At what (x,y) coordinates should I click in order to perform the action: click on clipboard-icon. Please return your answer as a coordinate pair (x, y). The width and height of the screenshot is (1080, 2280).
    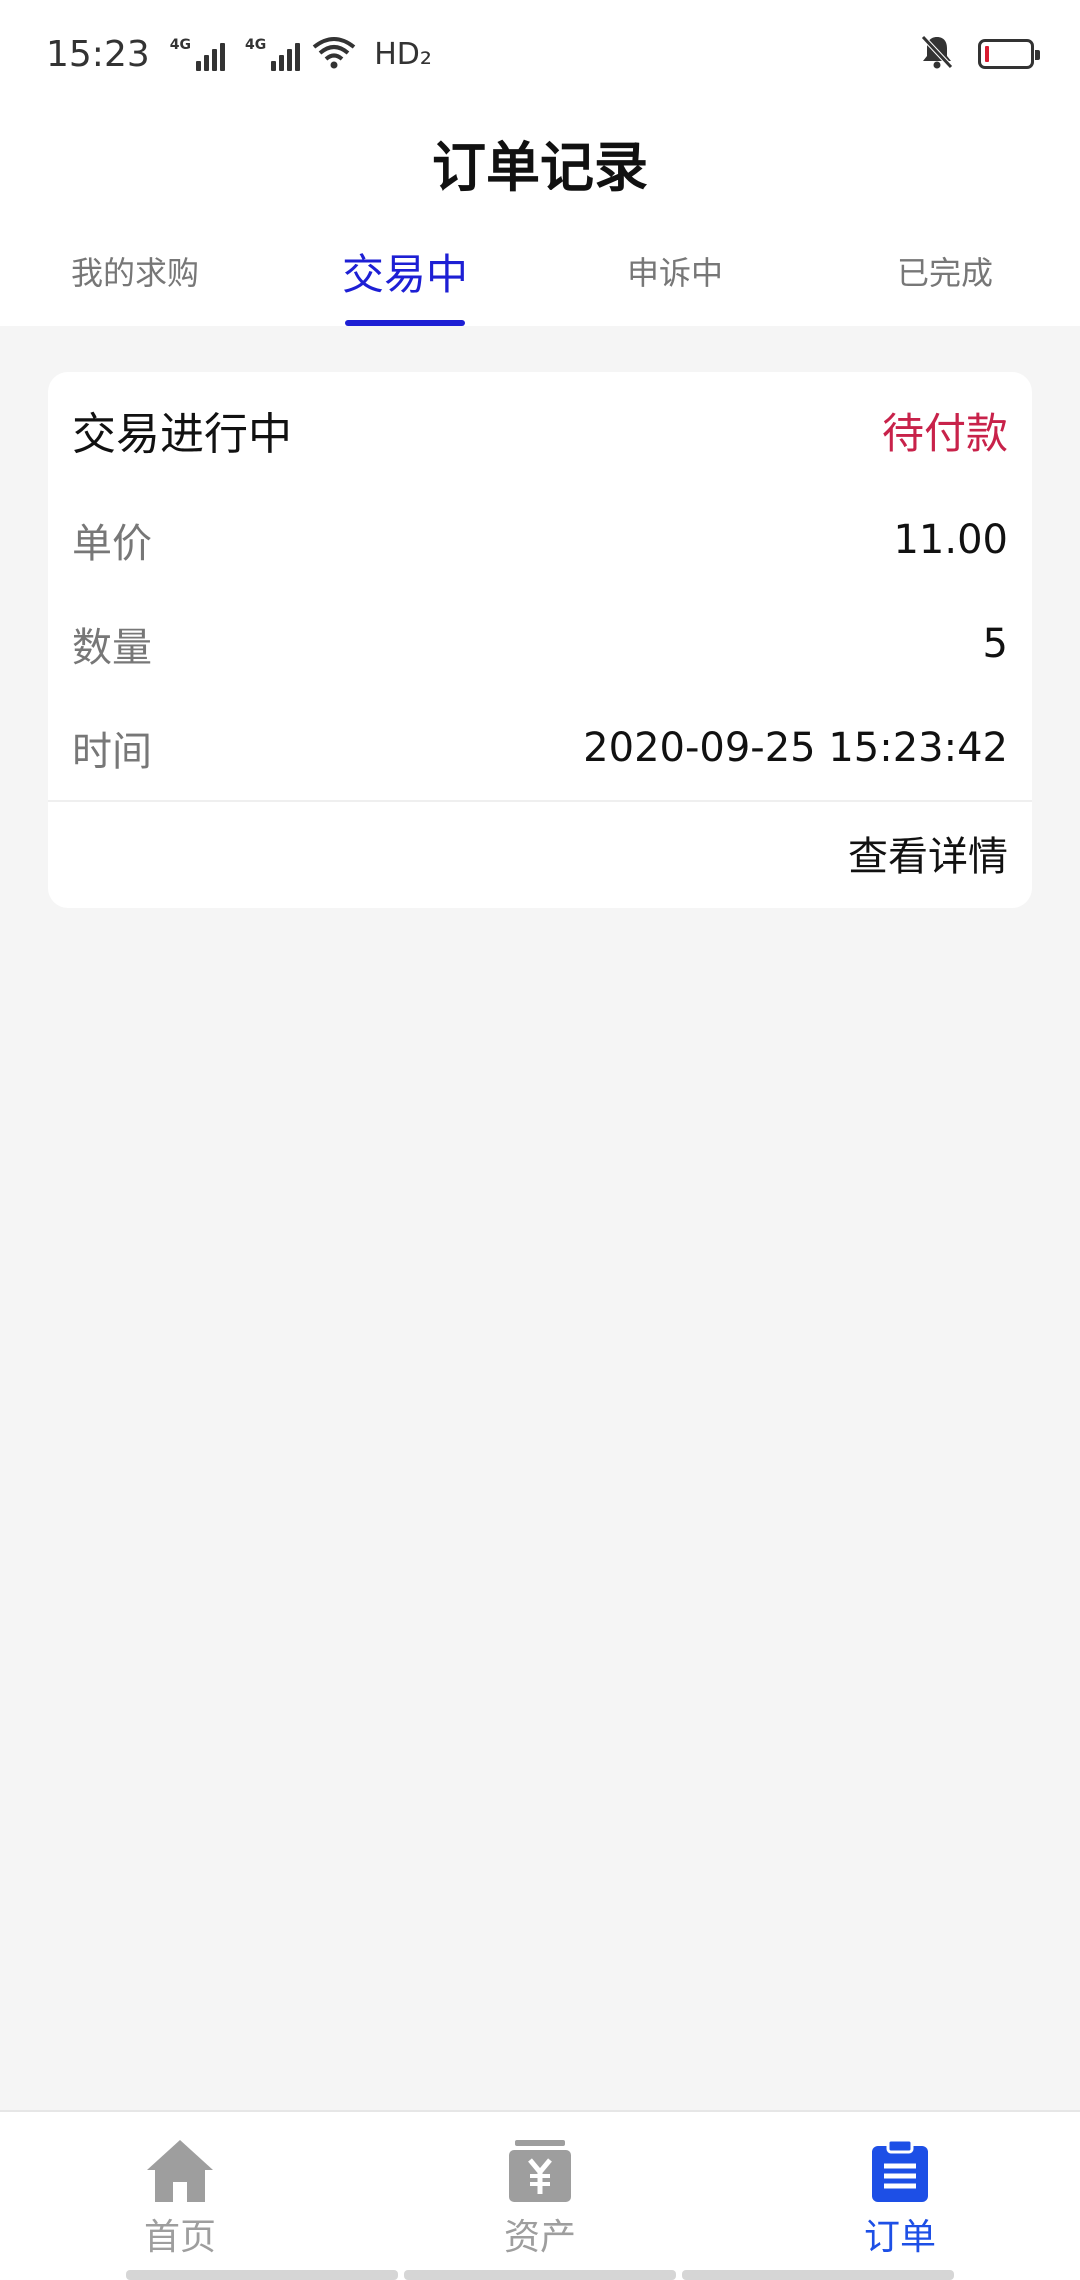
    Looking at the image, I should click on (900, 2171).